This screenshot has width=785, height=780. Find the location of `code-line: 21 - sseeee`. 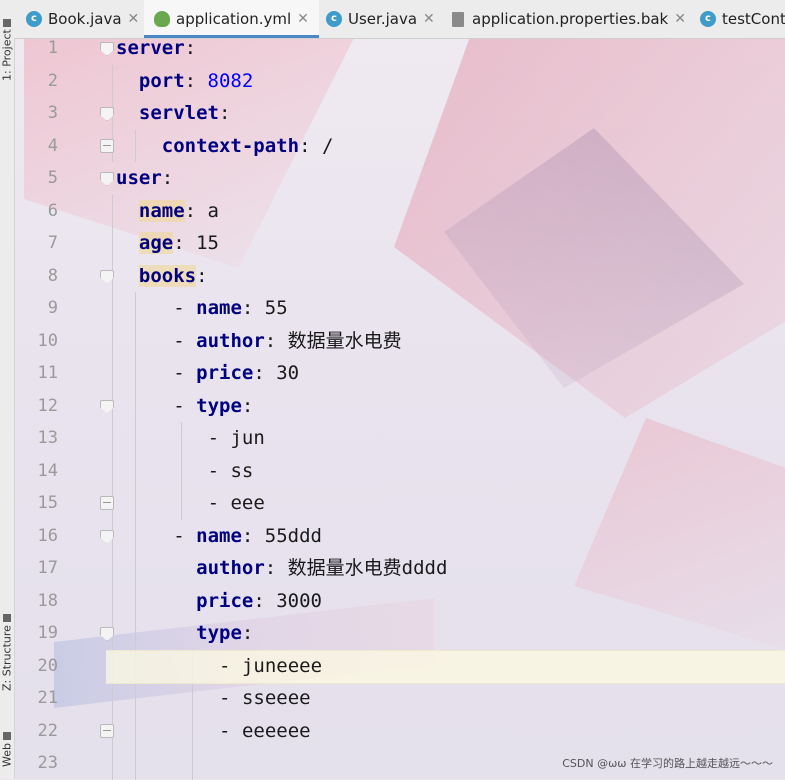

code-line: 21 - sseeee is located at coordinates (399, 698).